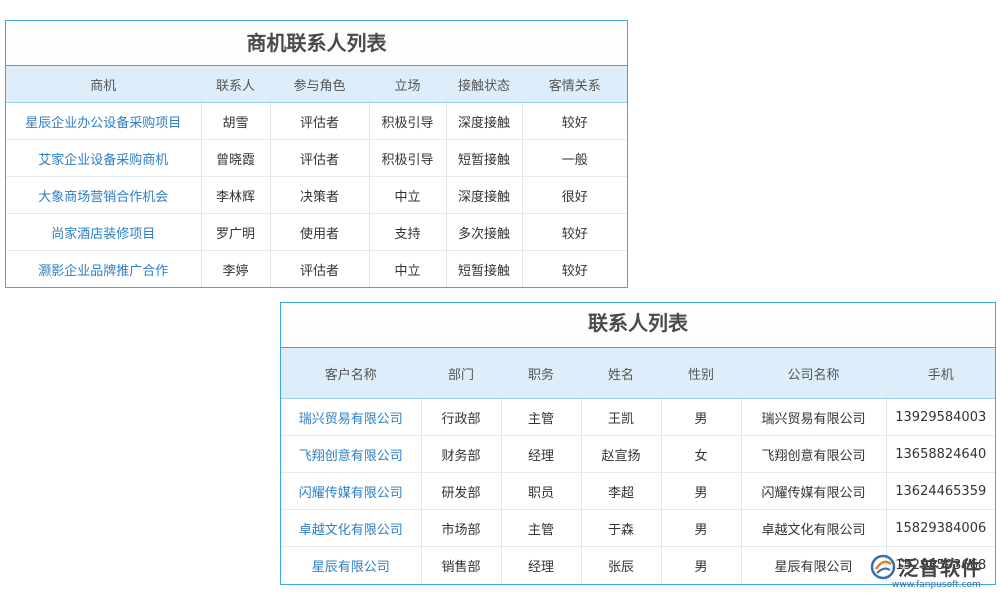 Image resolution: width=1000 pixels, height=600 pixels. Describe the element at coordinates (940, 373) in the screenshot. I see `column-header-phone: 手机` at that location.